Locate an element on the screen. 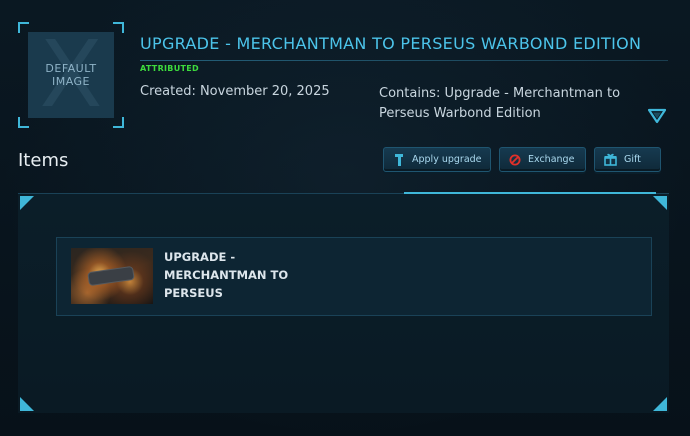 This screenshot has width=690, height=436. ship-image is located at coordinates (112, 276).